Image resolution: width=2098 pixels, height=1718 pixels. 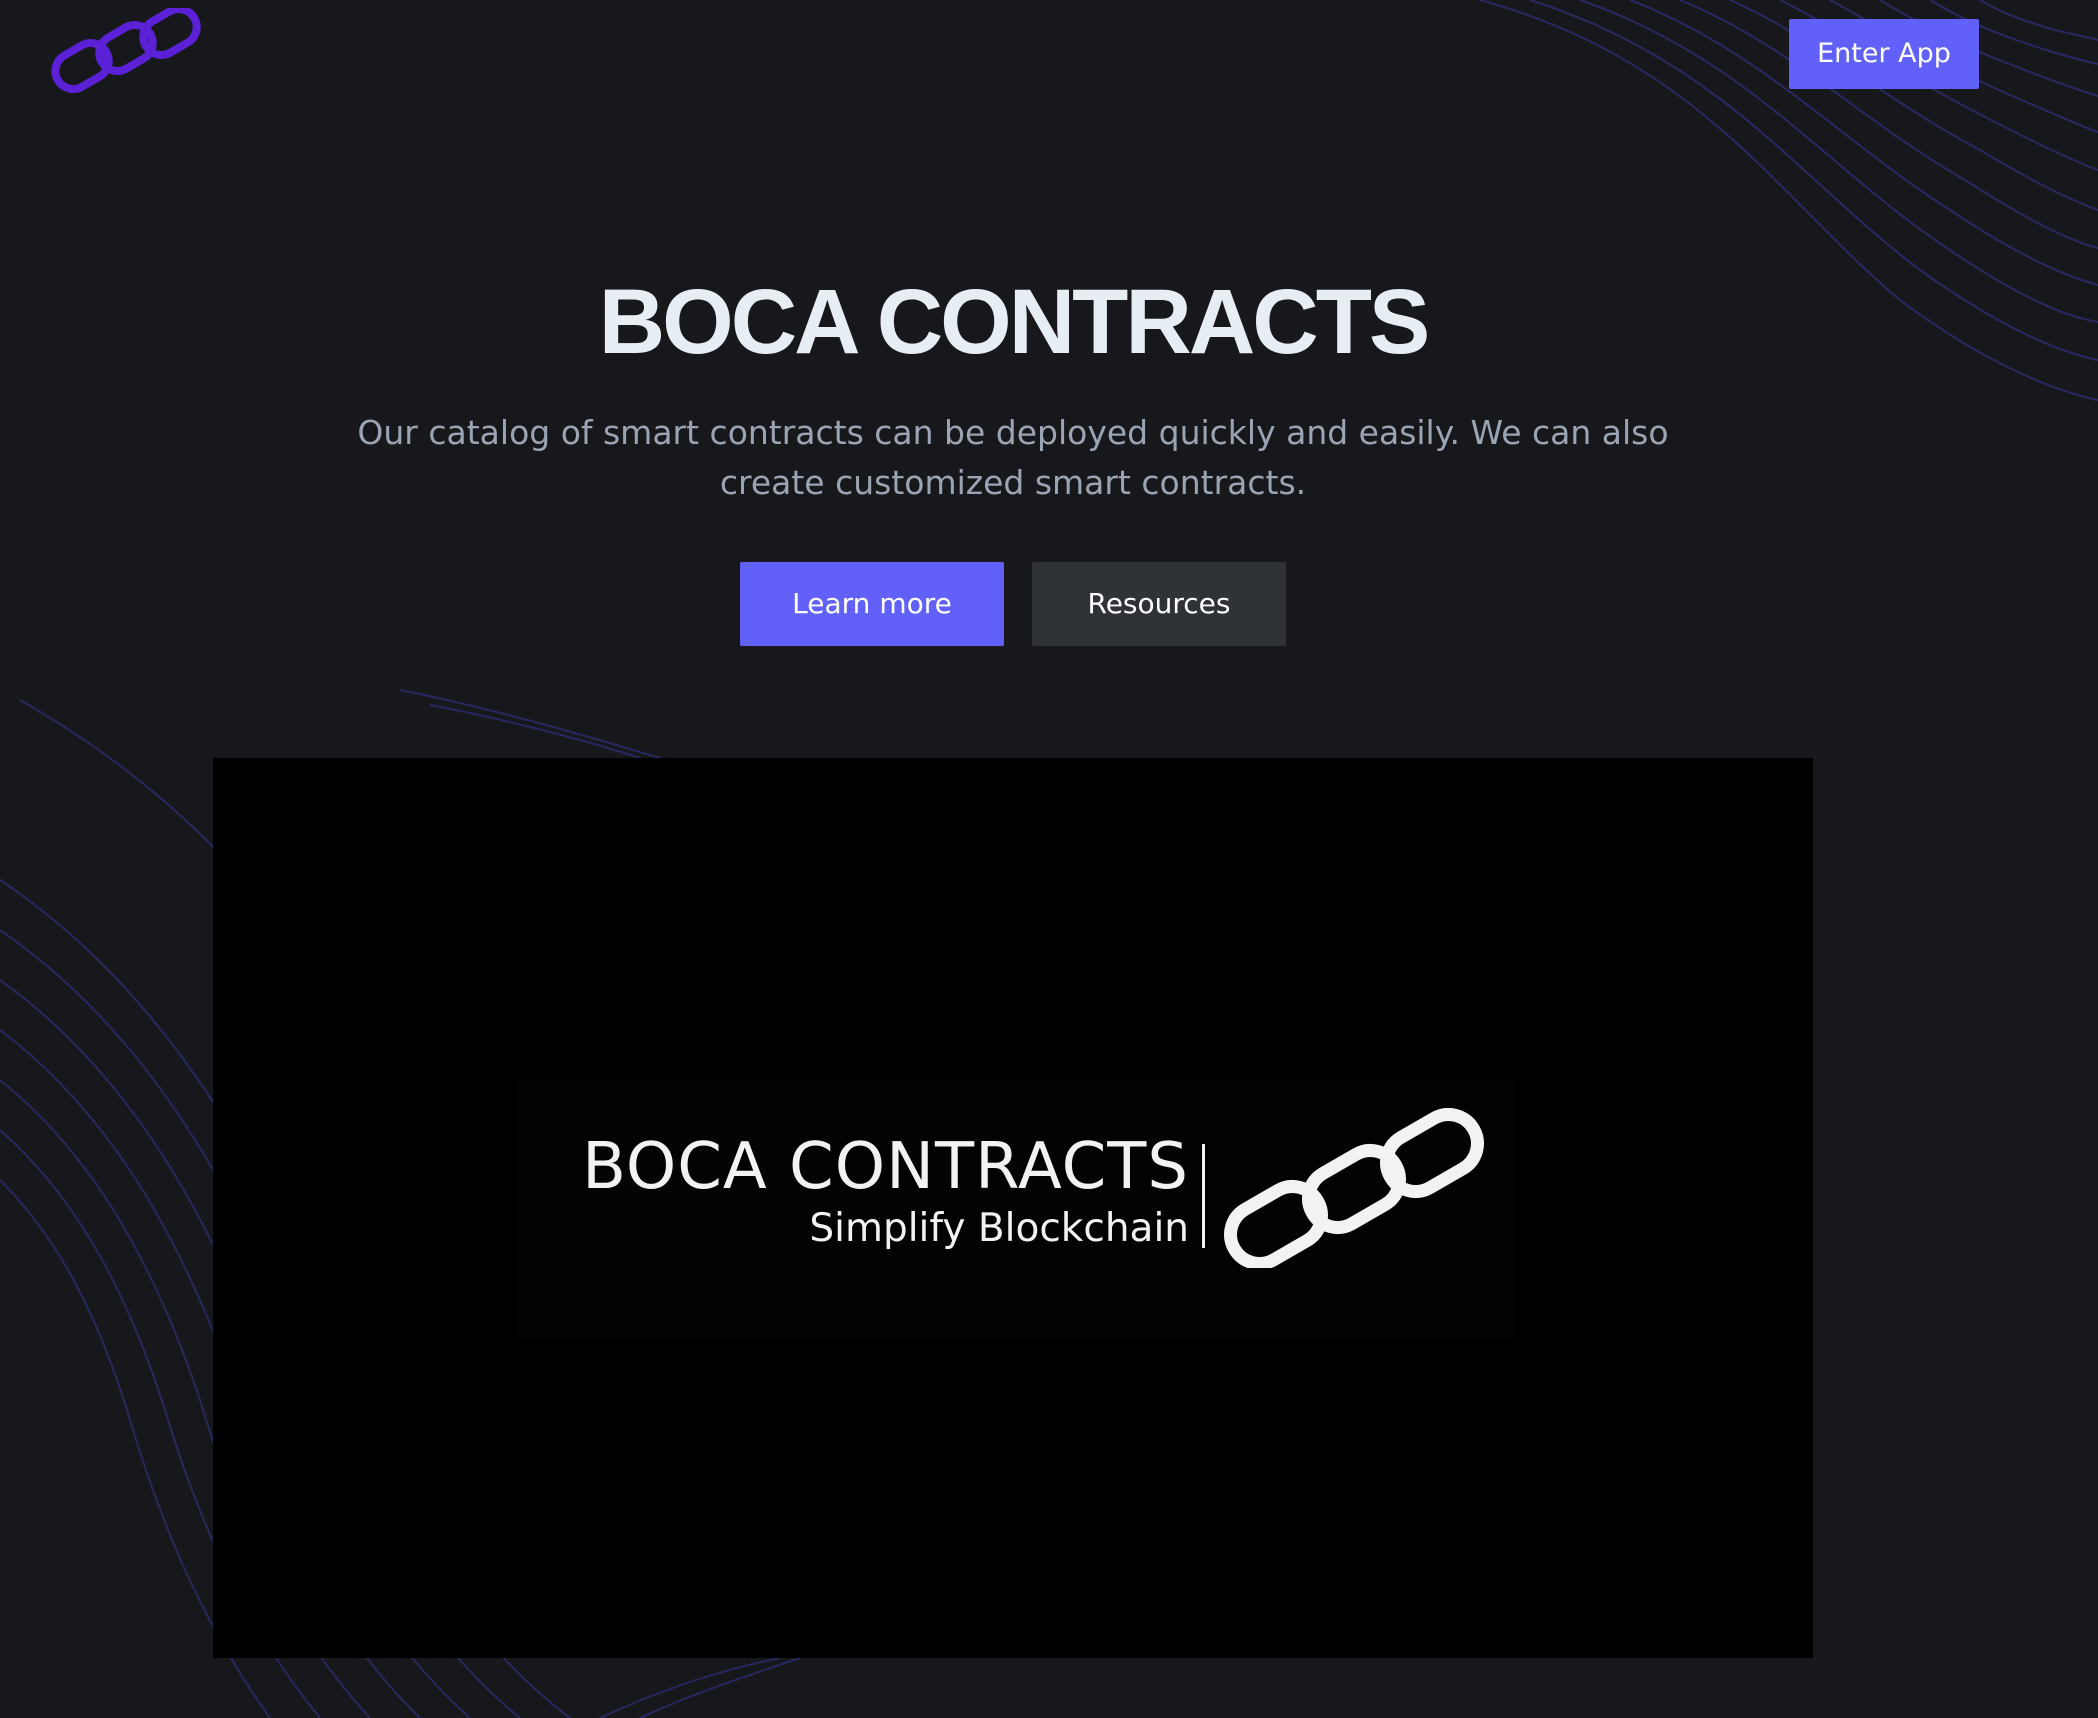 I want to click on video-logo-tagline: Simplify Blockchain, so click(x=999, y=1228).